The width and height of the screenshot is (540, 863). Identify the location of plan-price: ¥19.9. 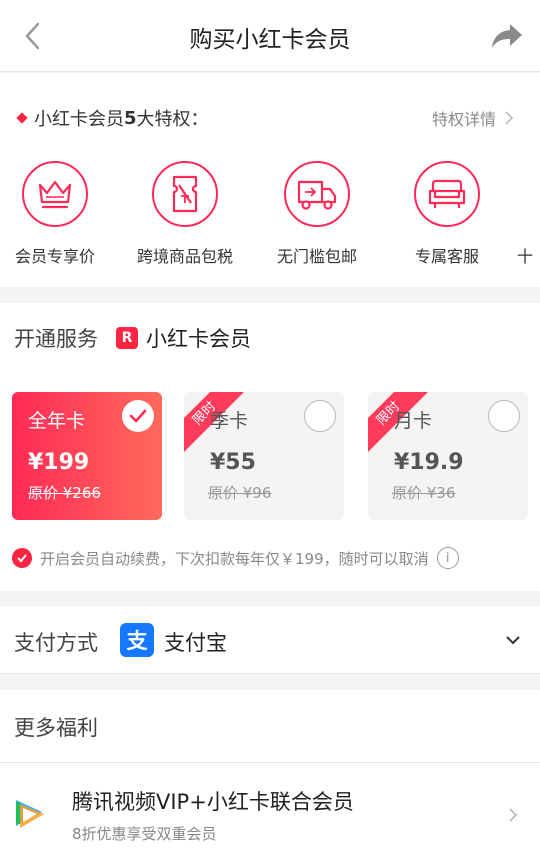
(429, 462).